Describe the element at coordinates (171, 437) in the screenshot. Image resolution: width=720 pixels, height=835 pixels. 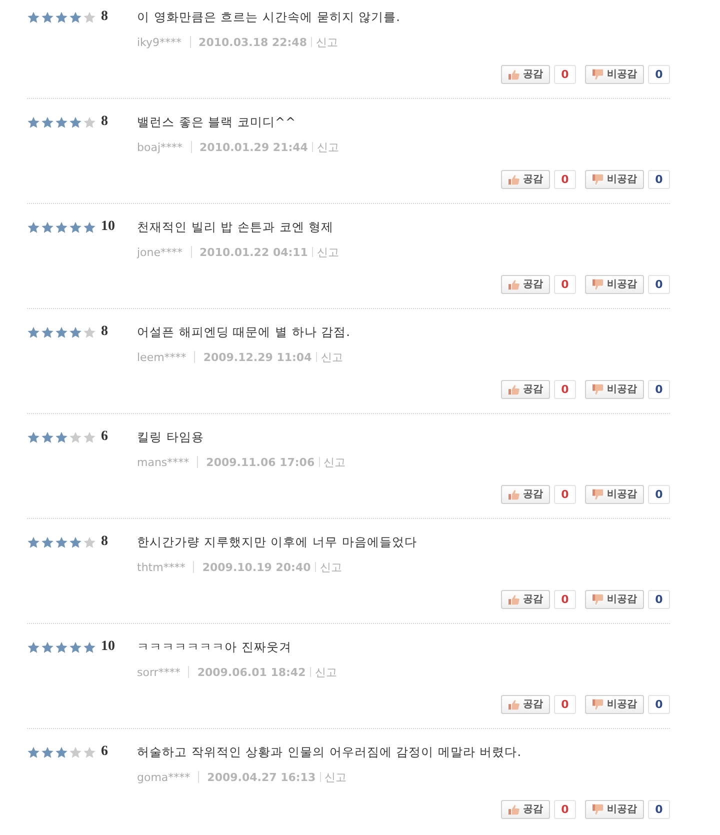
I see `review-comment: 킬링 타임용` at that location.